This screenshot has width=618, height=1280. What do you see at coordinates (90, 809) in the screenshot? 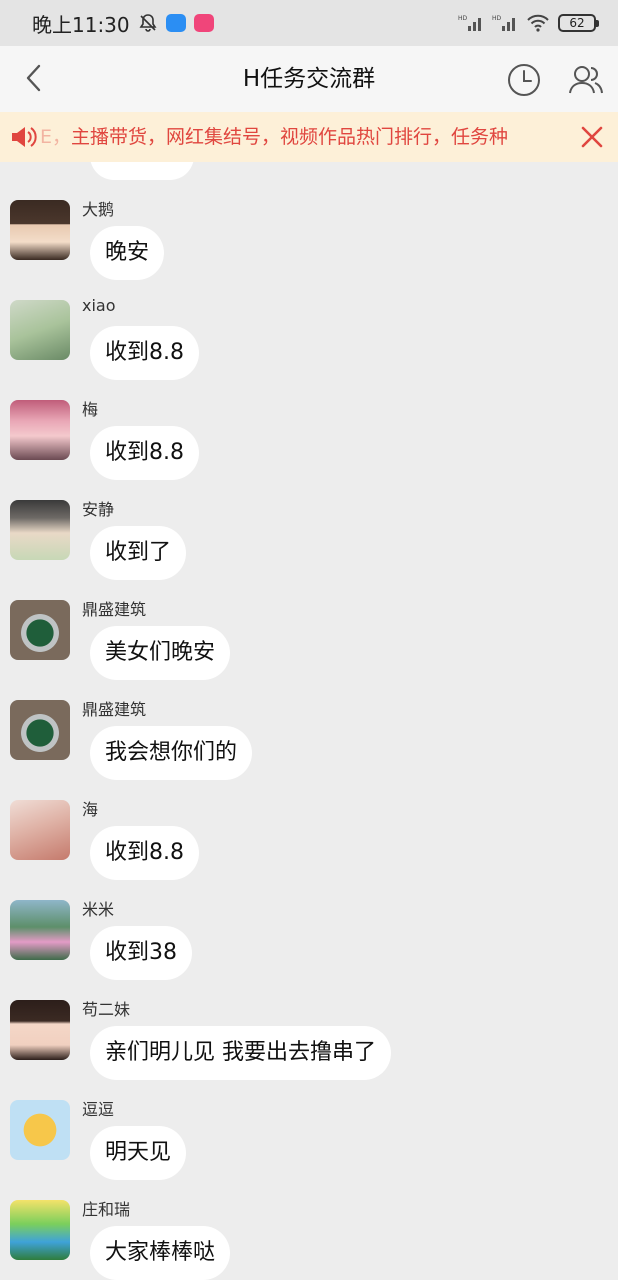
I see `sender-name: 海` at bounding box center [90, 809].